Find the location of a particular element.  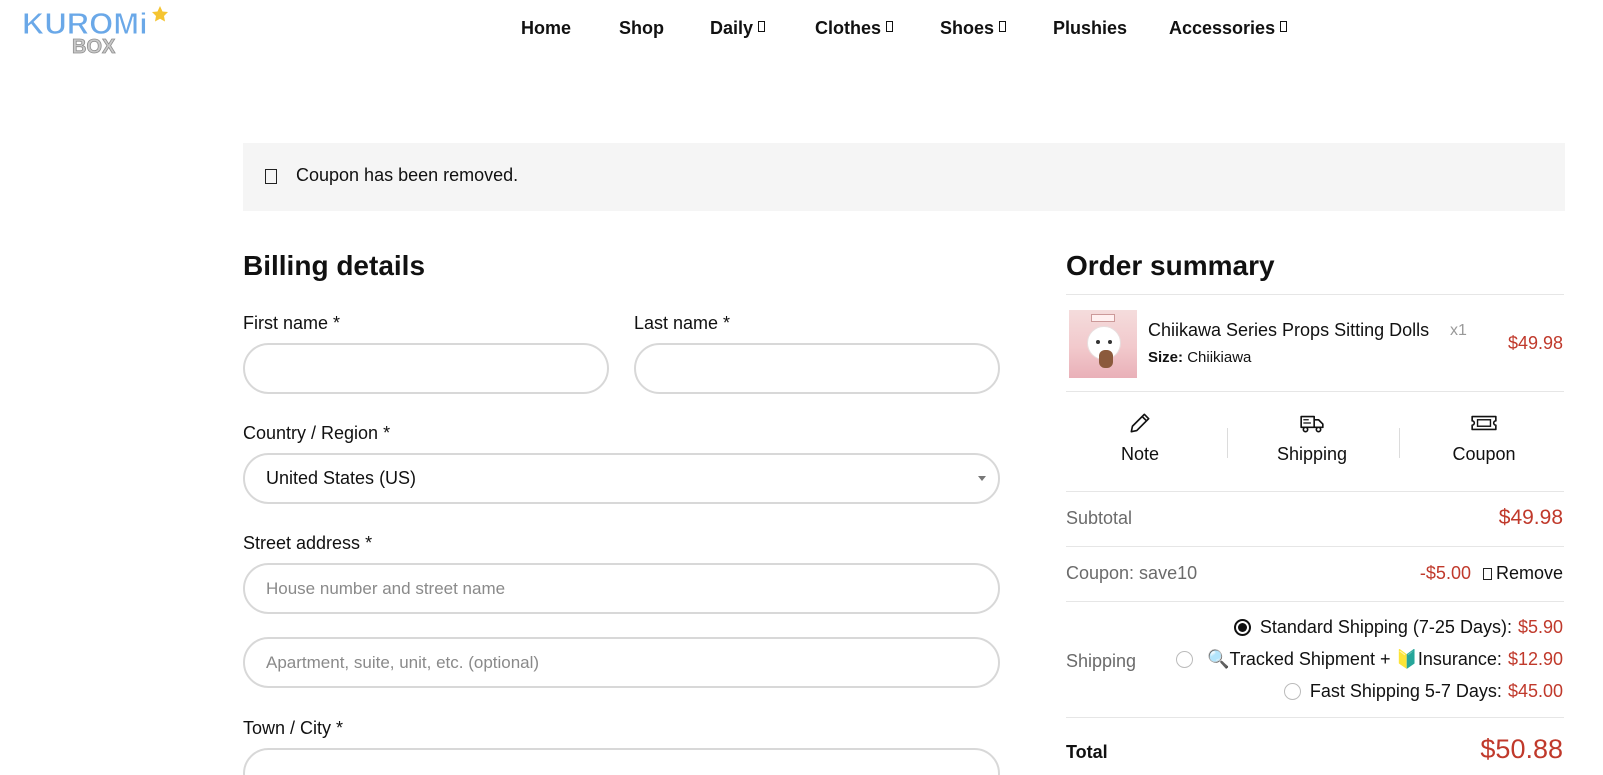

total-value: $50.88 is located at coordinates (1521, 749).